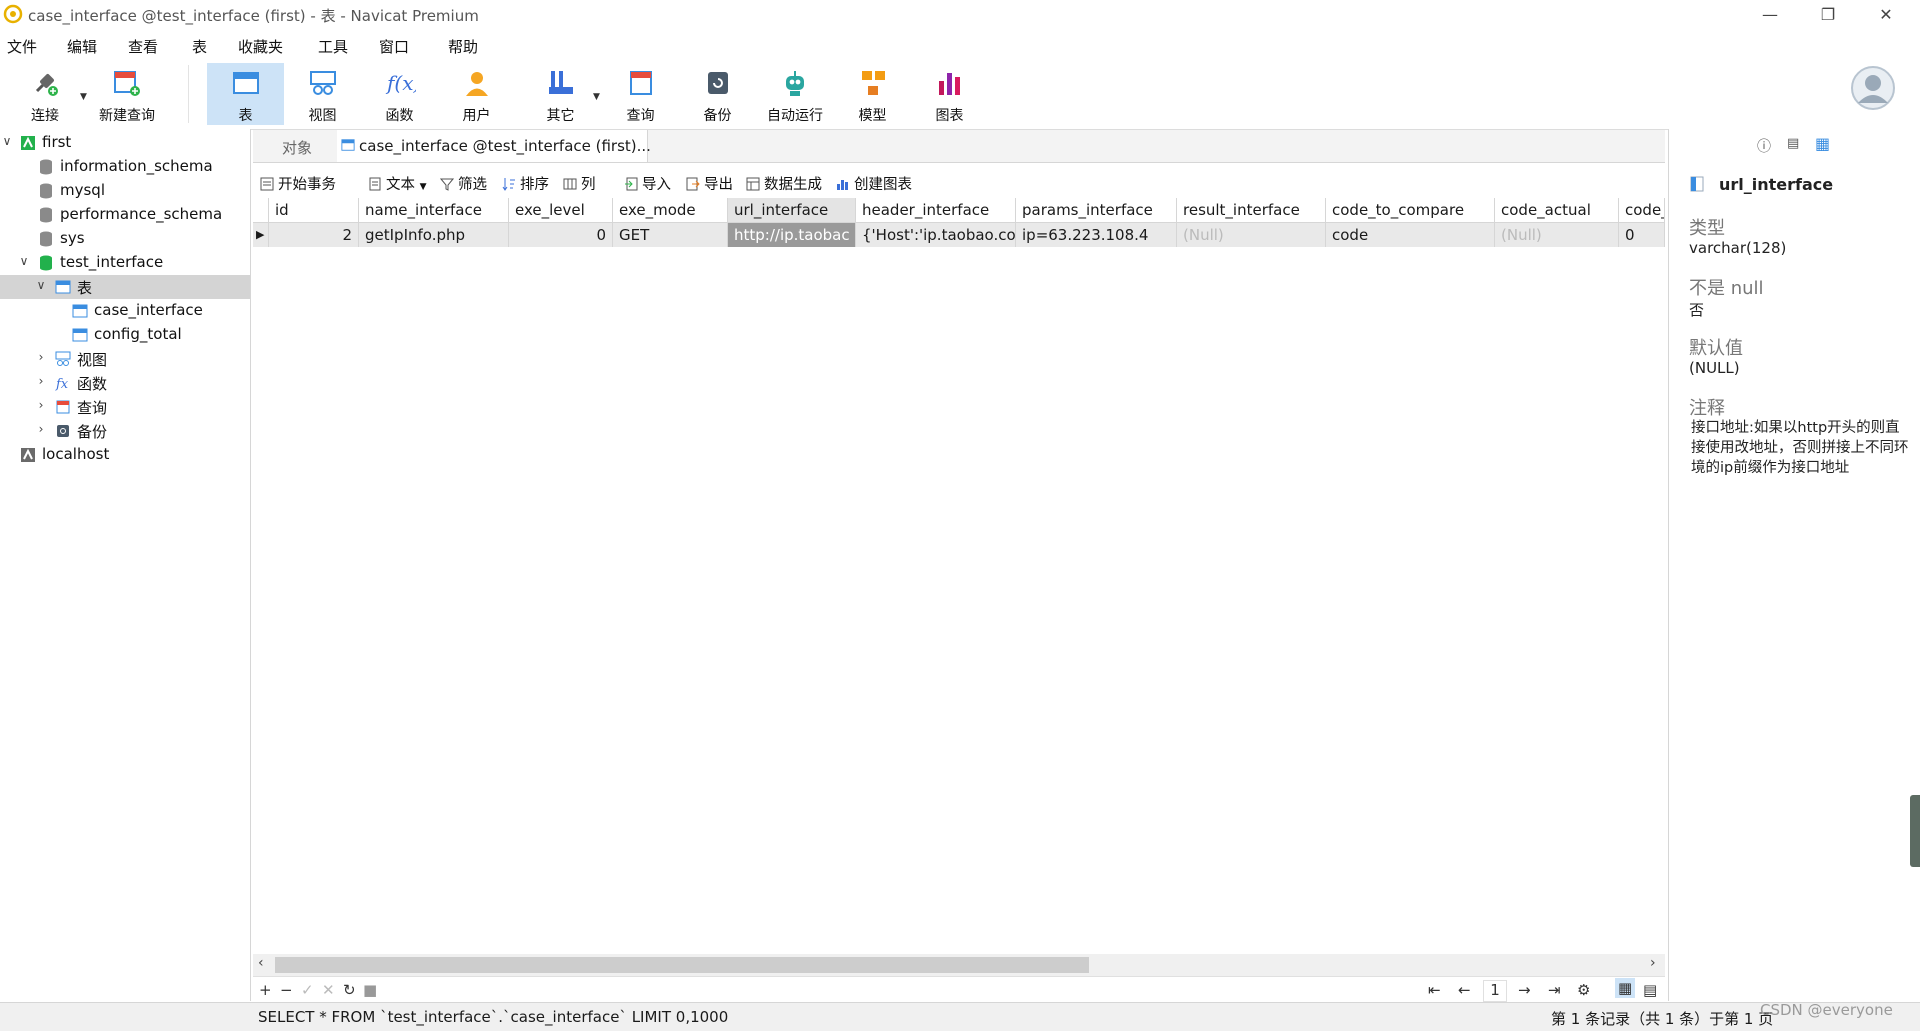  Describe the element at coordinates (1557, 210) in the screenshot. I see `column-header: code_actual` at that location.